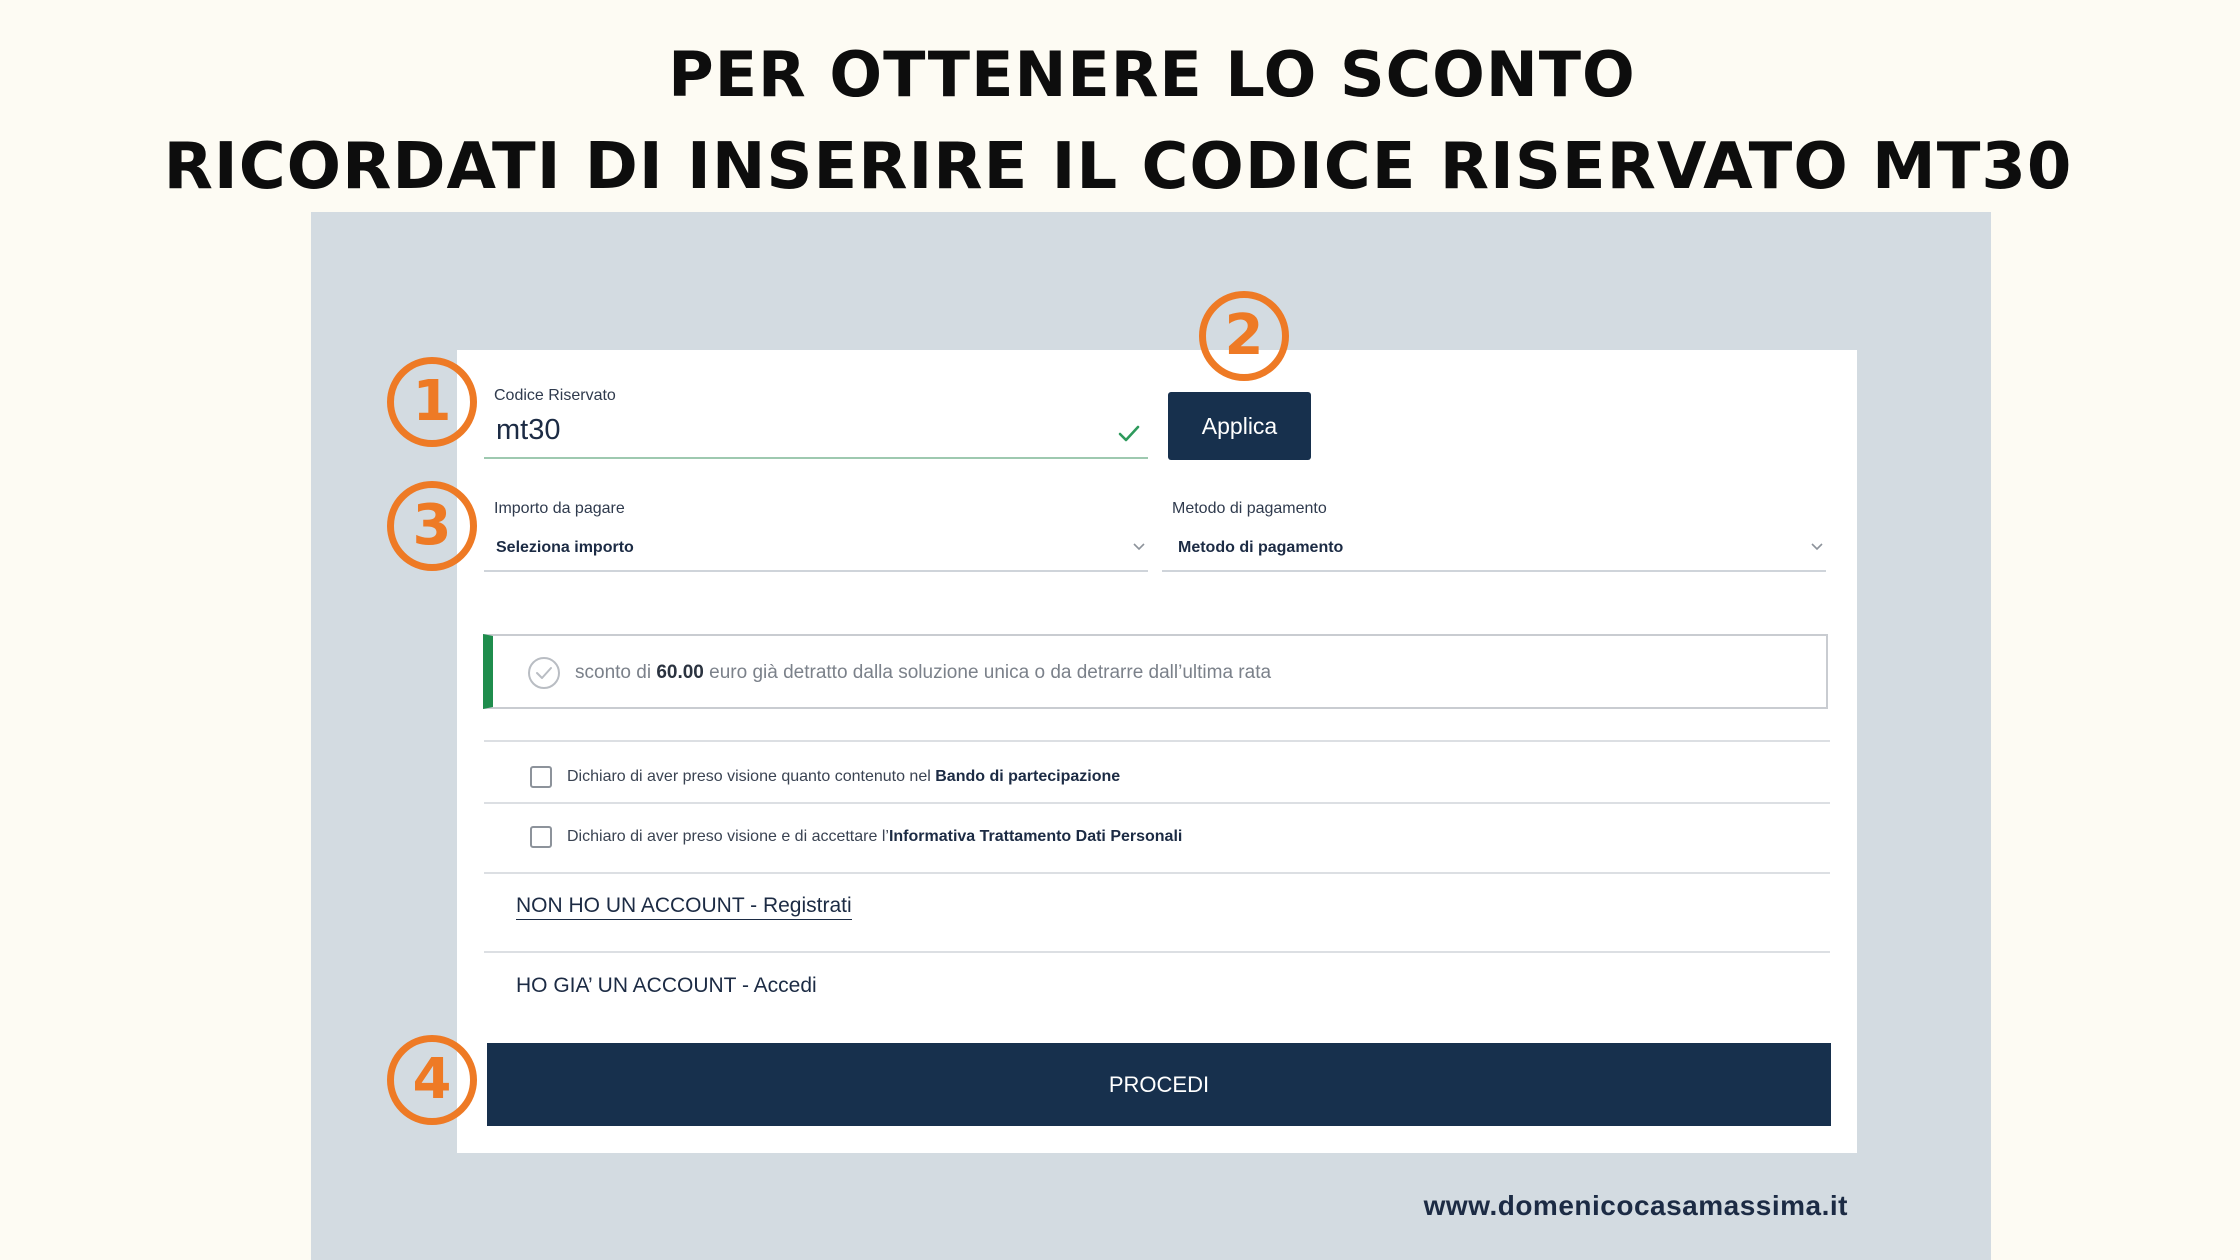  What do you see at coordinates (432, 526) in the screenshot?
I see `step-marker-3: 3` at bounding box center [432, 526].